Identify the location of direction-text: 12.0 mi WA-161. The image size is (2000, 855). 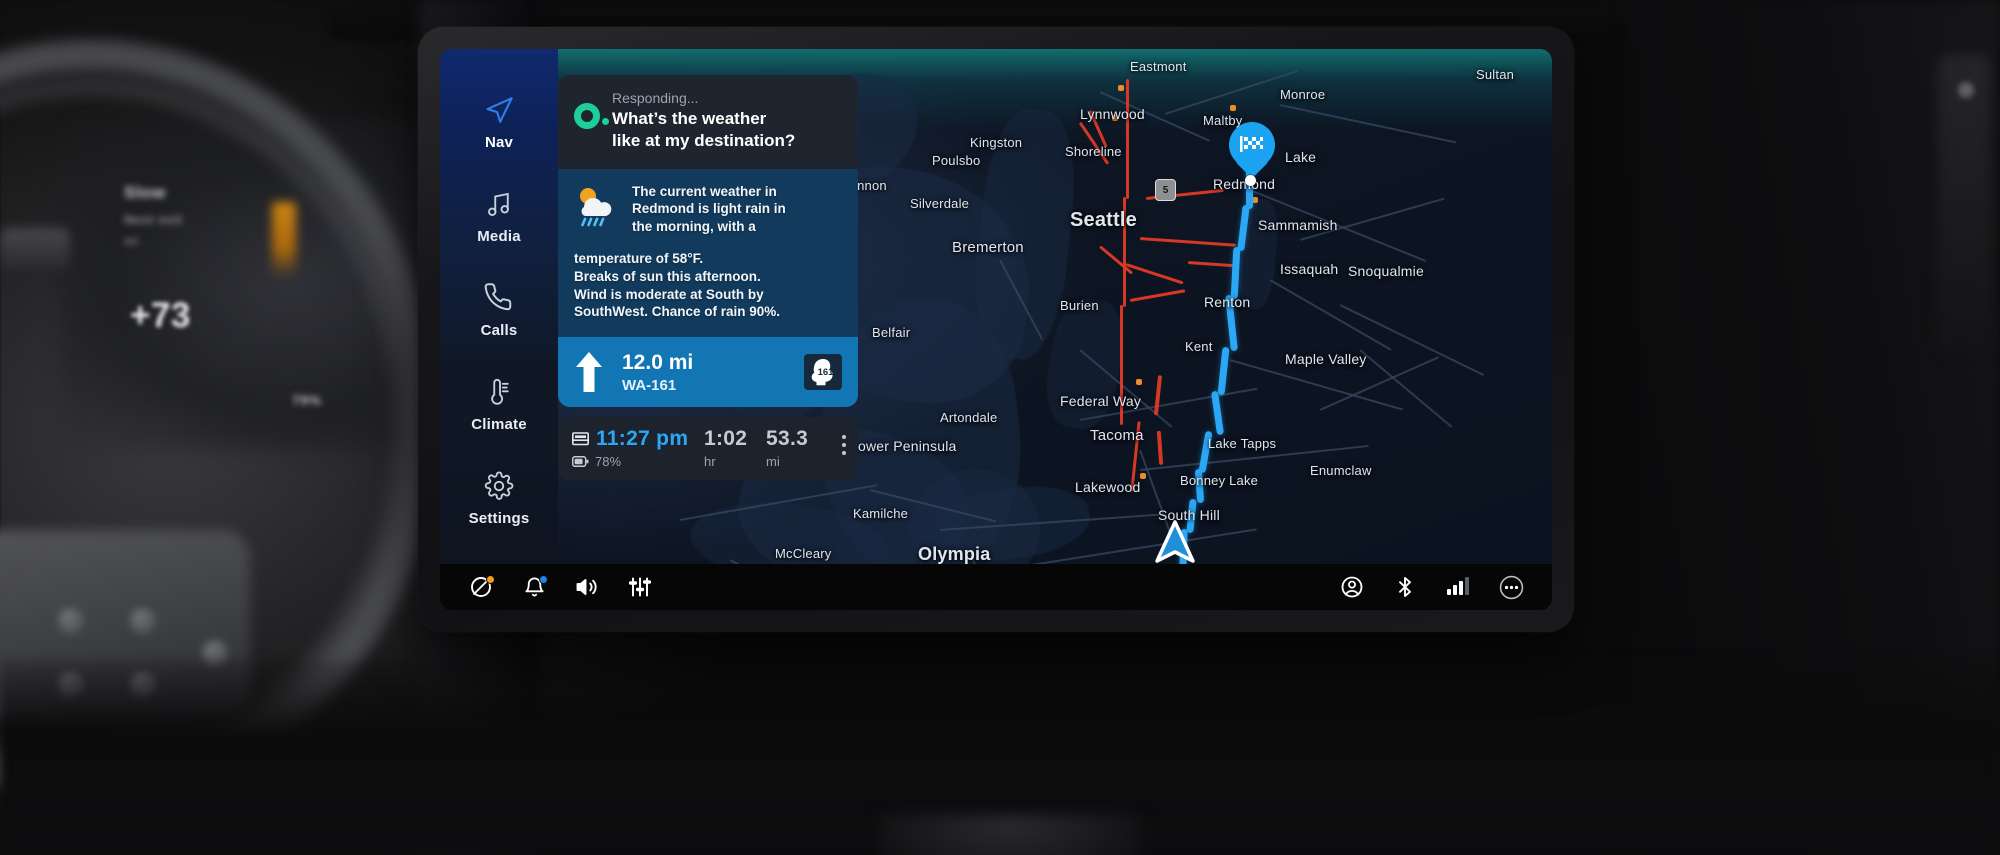
(704, 372).